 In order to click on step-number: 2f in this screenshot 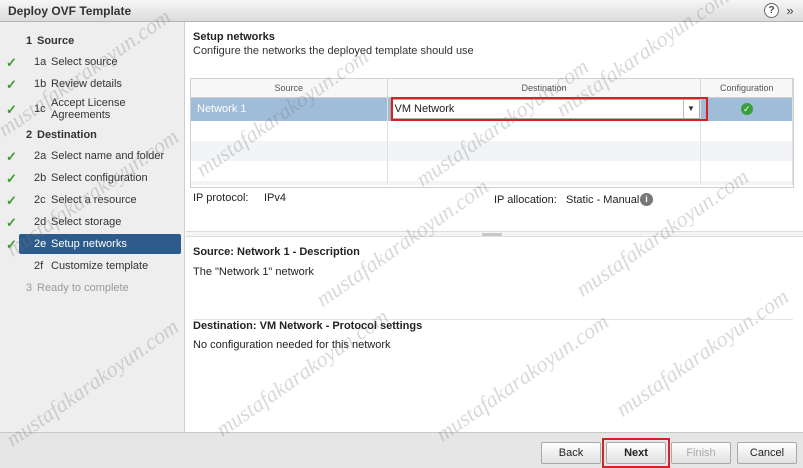, I will do `click(39, 266)`.